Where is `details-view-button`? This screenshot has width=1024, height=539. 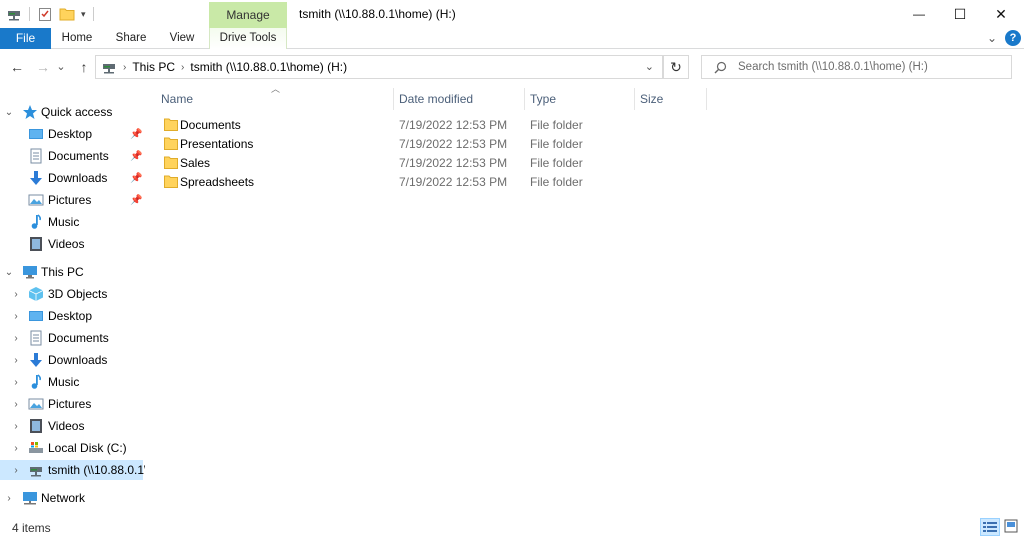 details-view-button is located at coordinates (990, 527).